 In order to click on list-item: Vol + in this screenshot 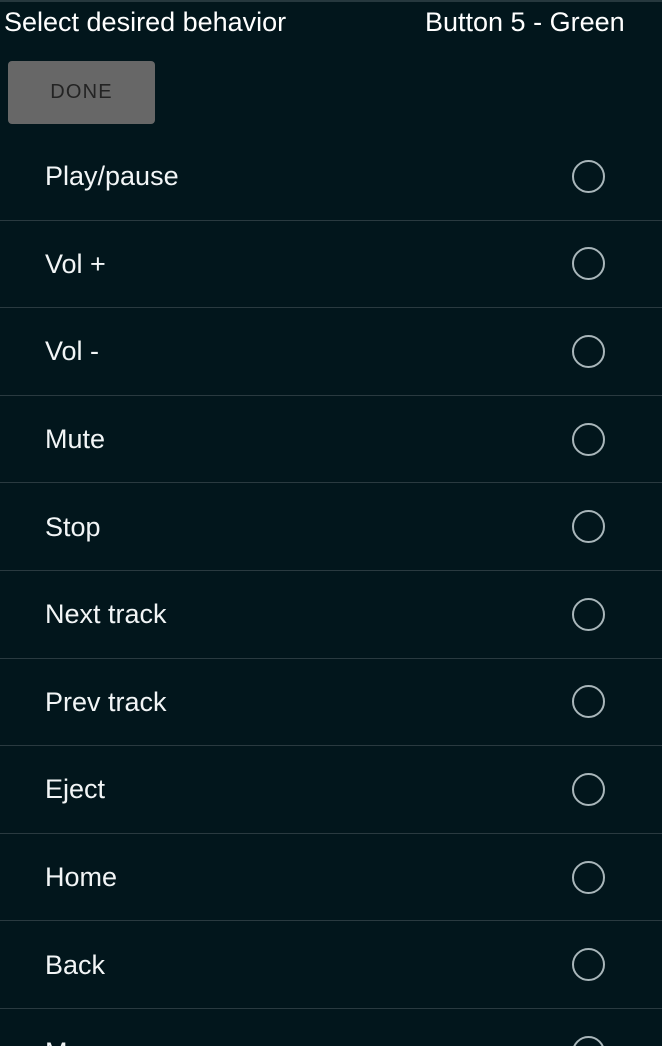, I will do `click(331, 265)`.